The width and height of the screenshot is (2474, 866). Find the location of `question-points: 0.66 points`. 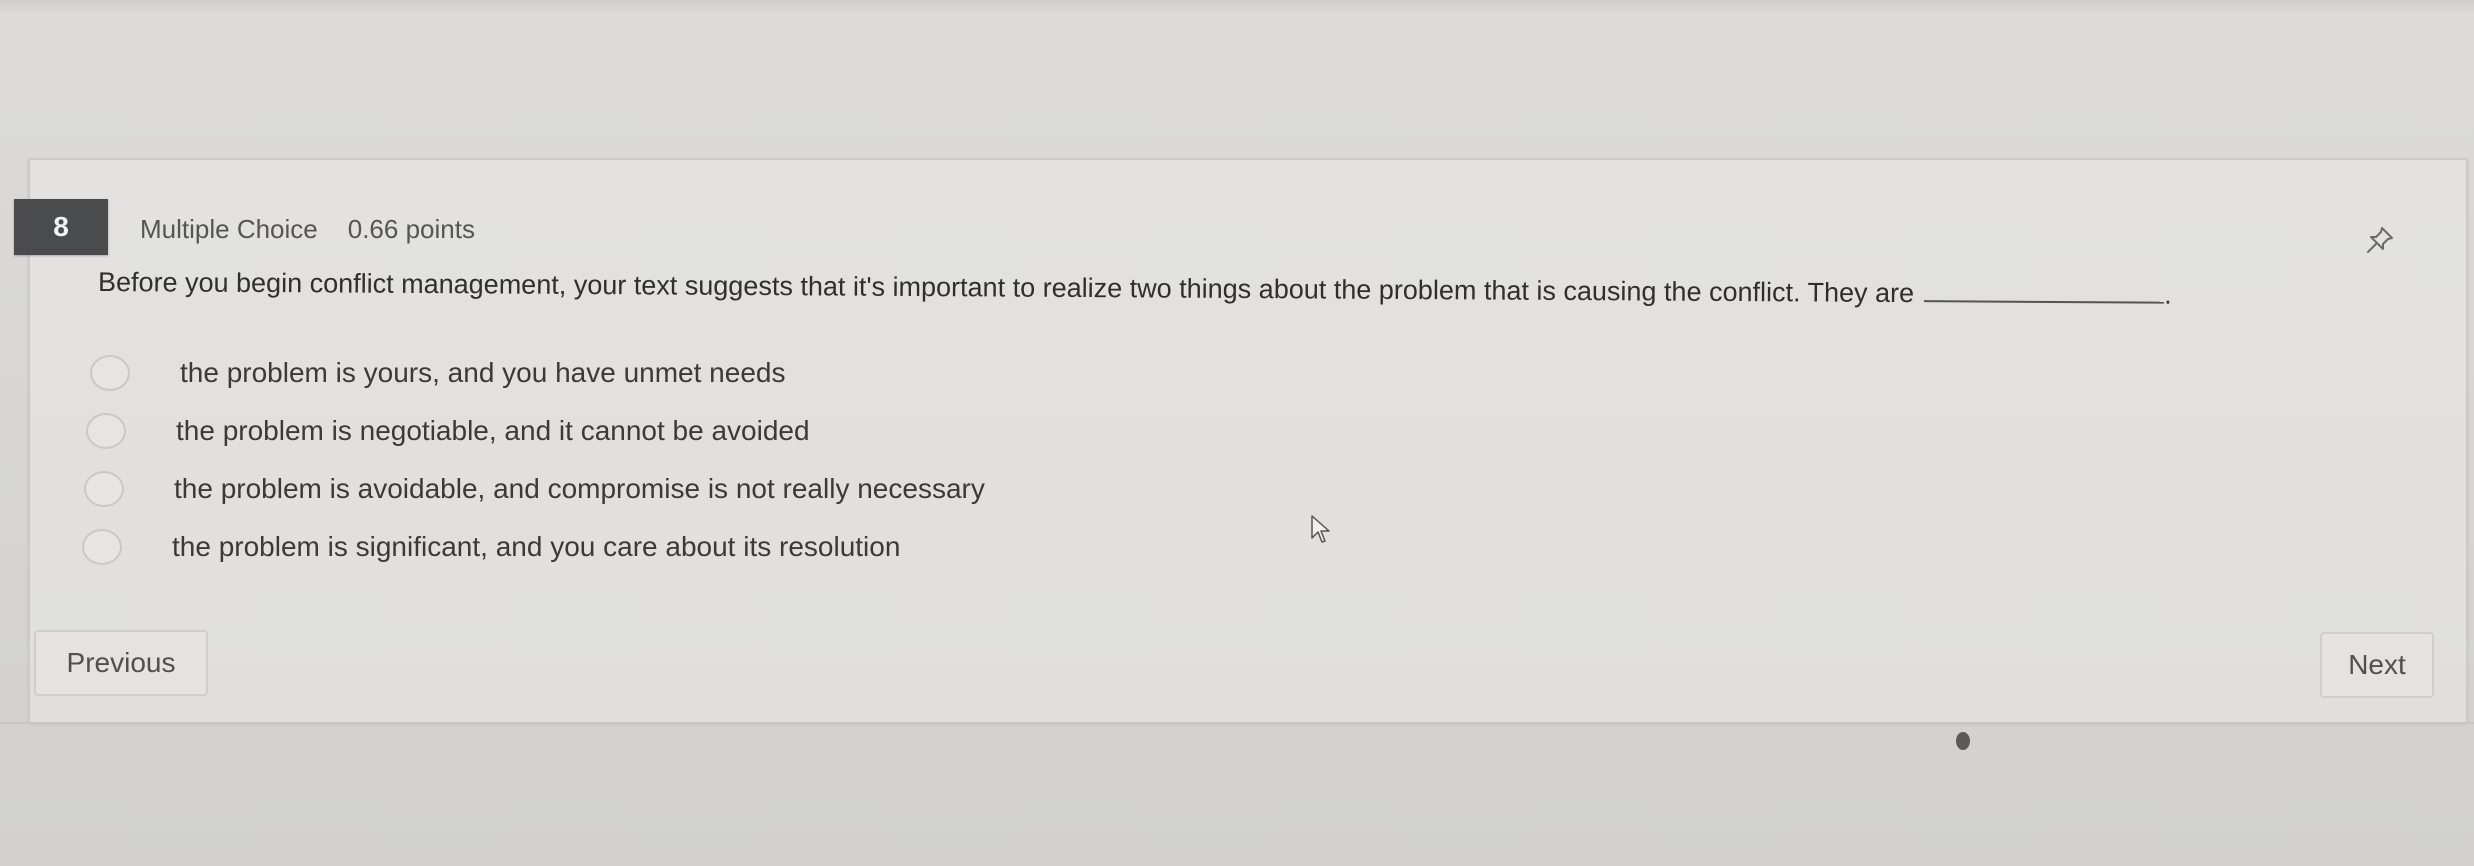

question-points: 0.66 points is located at coordinates (411, 229).